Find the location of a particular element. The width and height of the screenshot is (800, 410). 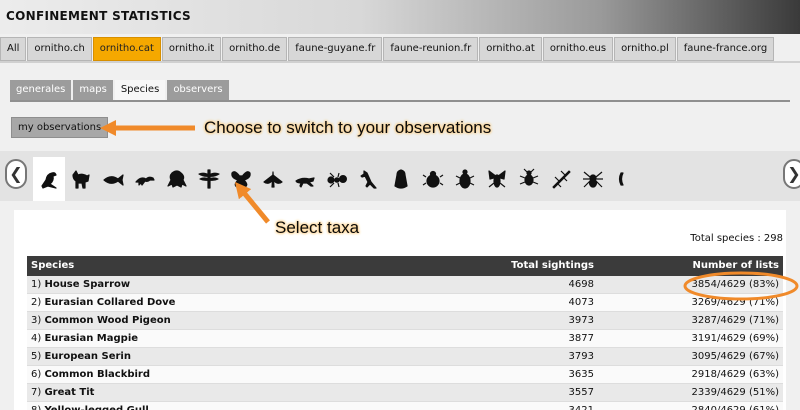

species-cell: 7) Great Tit is located at coordinates (62, 392).